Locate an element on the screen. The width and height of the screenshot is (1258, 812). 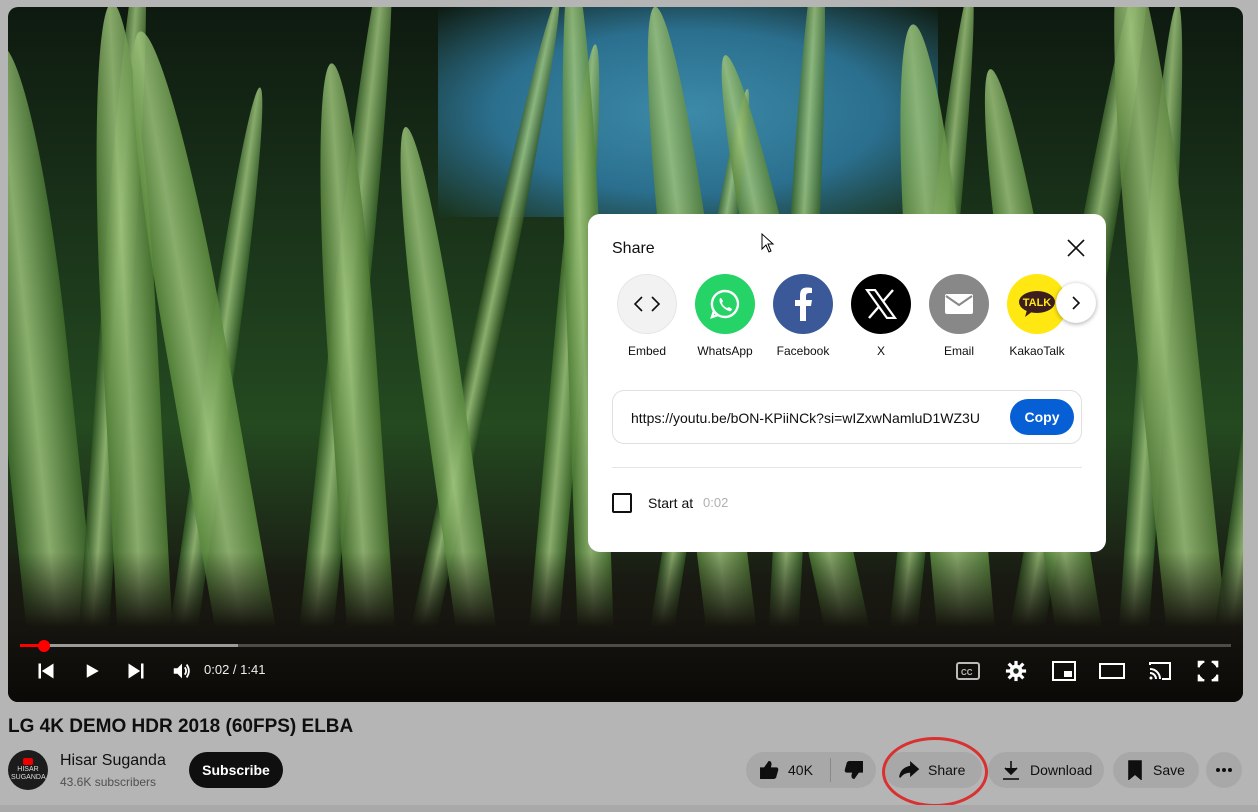
skip-next-icon is located at coordinates (136, 671).